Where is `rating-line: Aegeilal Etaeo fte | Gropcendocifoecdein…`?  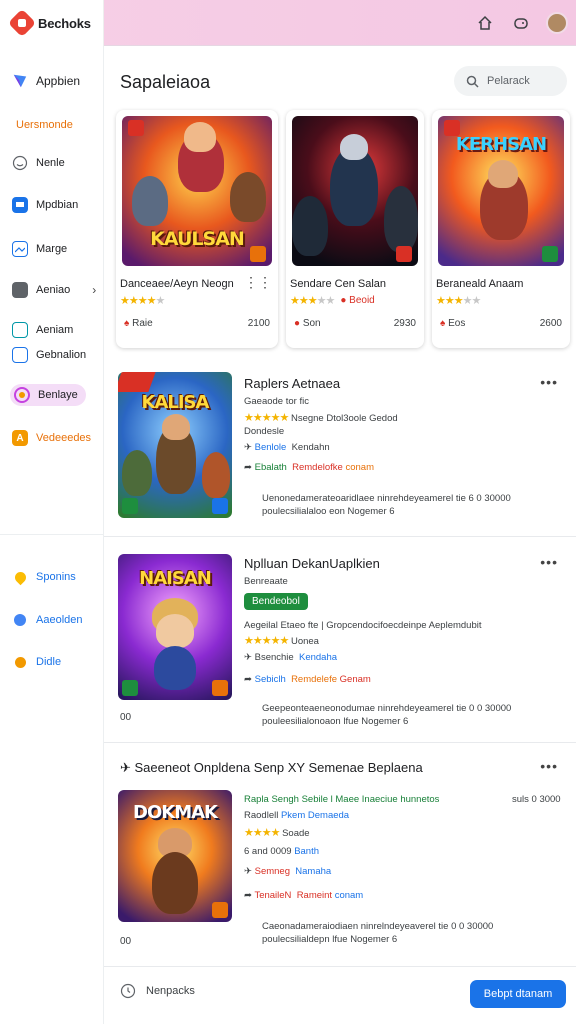 rating-line: Aegeilal Etaeo fte | Gropcendocifoecdein… is located at coordinates (363, 625).